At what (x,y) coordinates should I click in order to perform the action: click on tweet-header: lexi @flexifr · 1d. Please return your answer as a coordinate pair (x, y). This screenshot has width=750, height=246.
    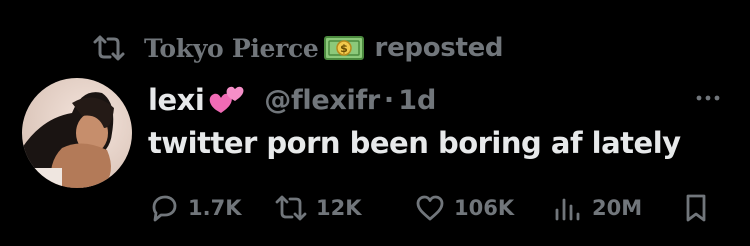
    Looking at the image, I should click on (292, 100).